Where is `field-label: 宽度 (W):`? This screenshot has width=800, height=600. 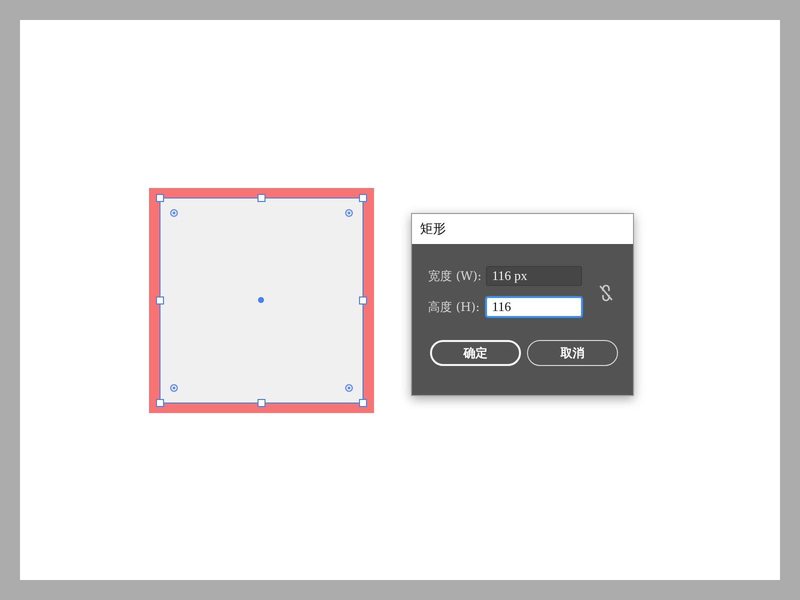 field-label: 宽度 (W): is located at coordinates (455, 276).